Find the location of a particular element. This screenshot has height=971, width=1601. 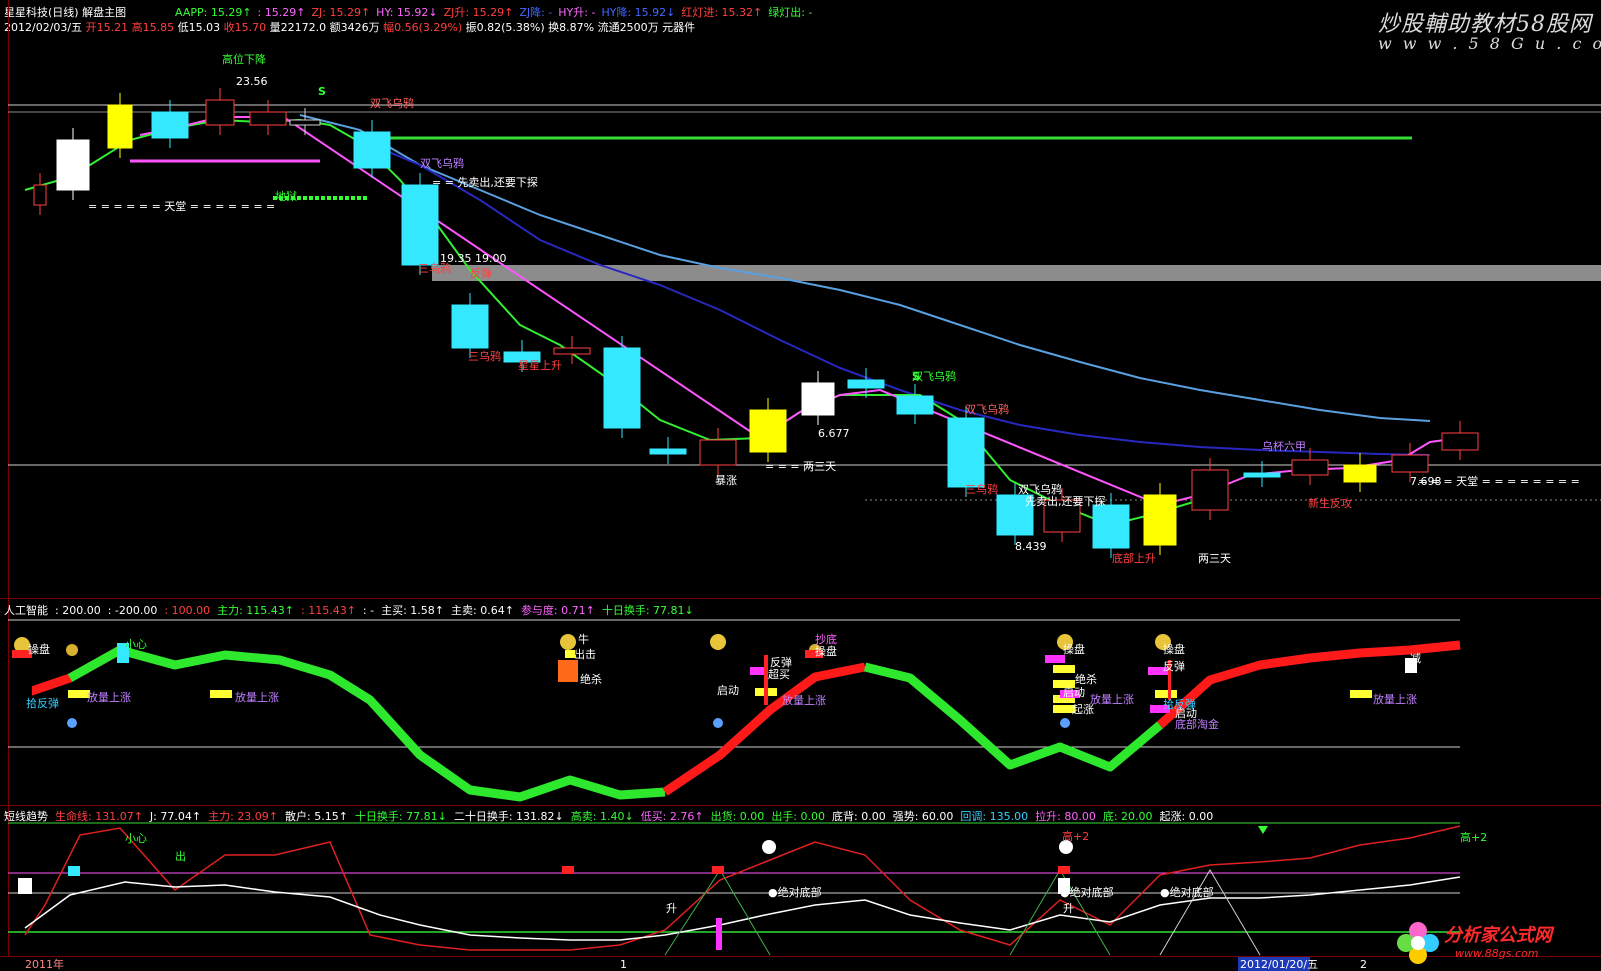

signal-label: 抄底 is located at coordinates (826, 639).